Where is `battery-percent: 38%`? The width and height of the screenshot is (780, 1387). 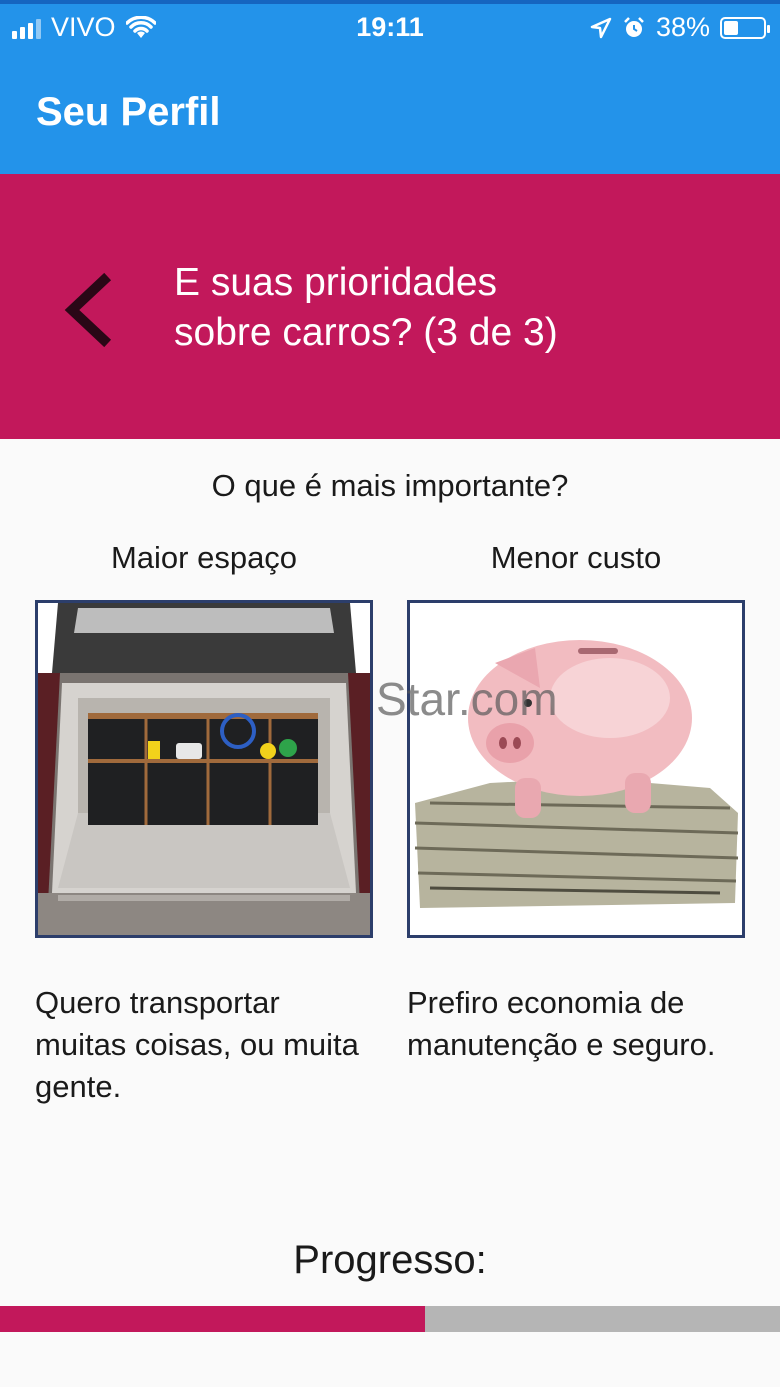
battery-percent: 38% is located at coordinates (682, 27).